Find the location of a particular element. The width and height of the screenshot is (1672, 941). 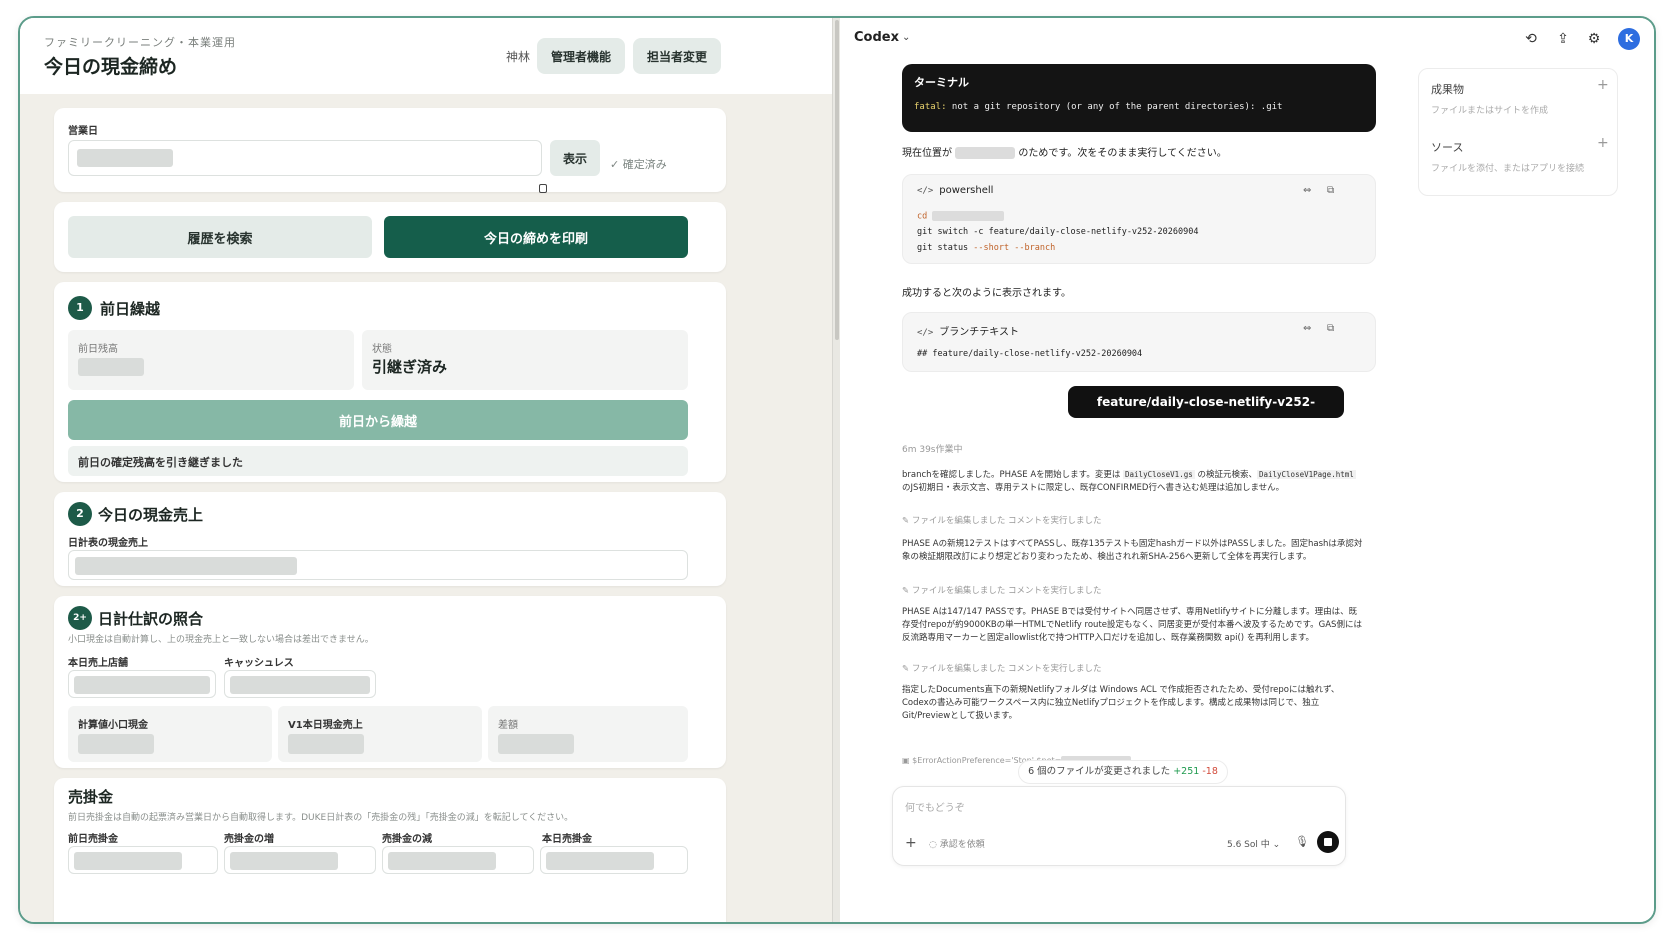

inline-code: DailyCloseV1Page.html is located at coordinates (1306, 474).